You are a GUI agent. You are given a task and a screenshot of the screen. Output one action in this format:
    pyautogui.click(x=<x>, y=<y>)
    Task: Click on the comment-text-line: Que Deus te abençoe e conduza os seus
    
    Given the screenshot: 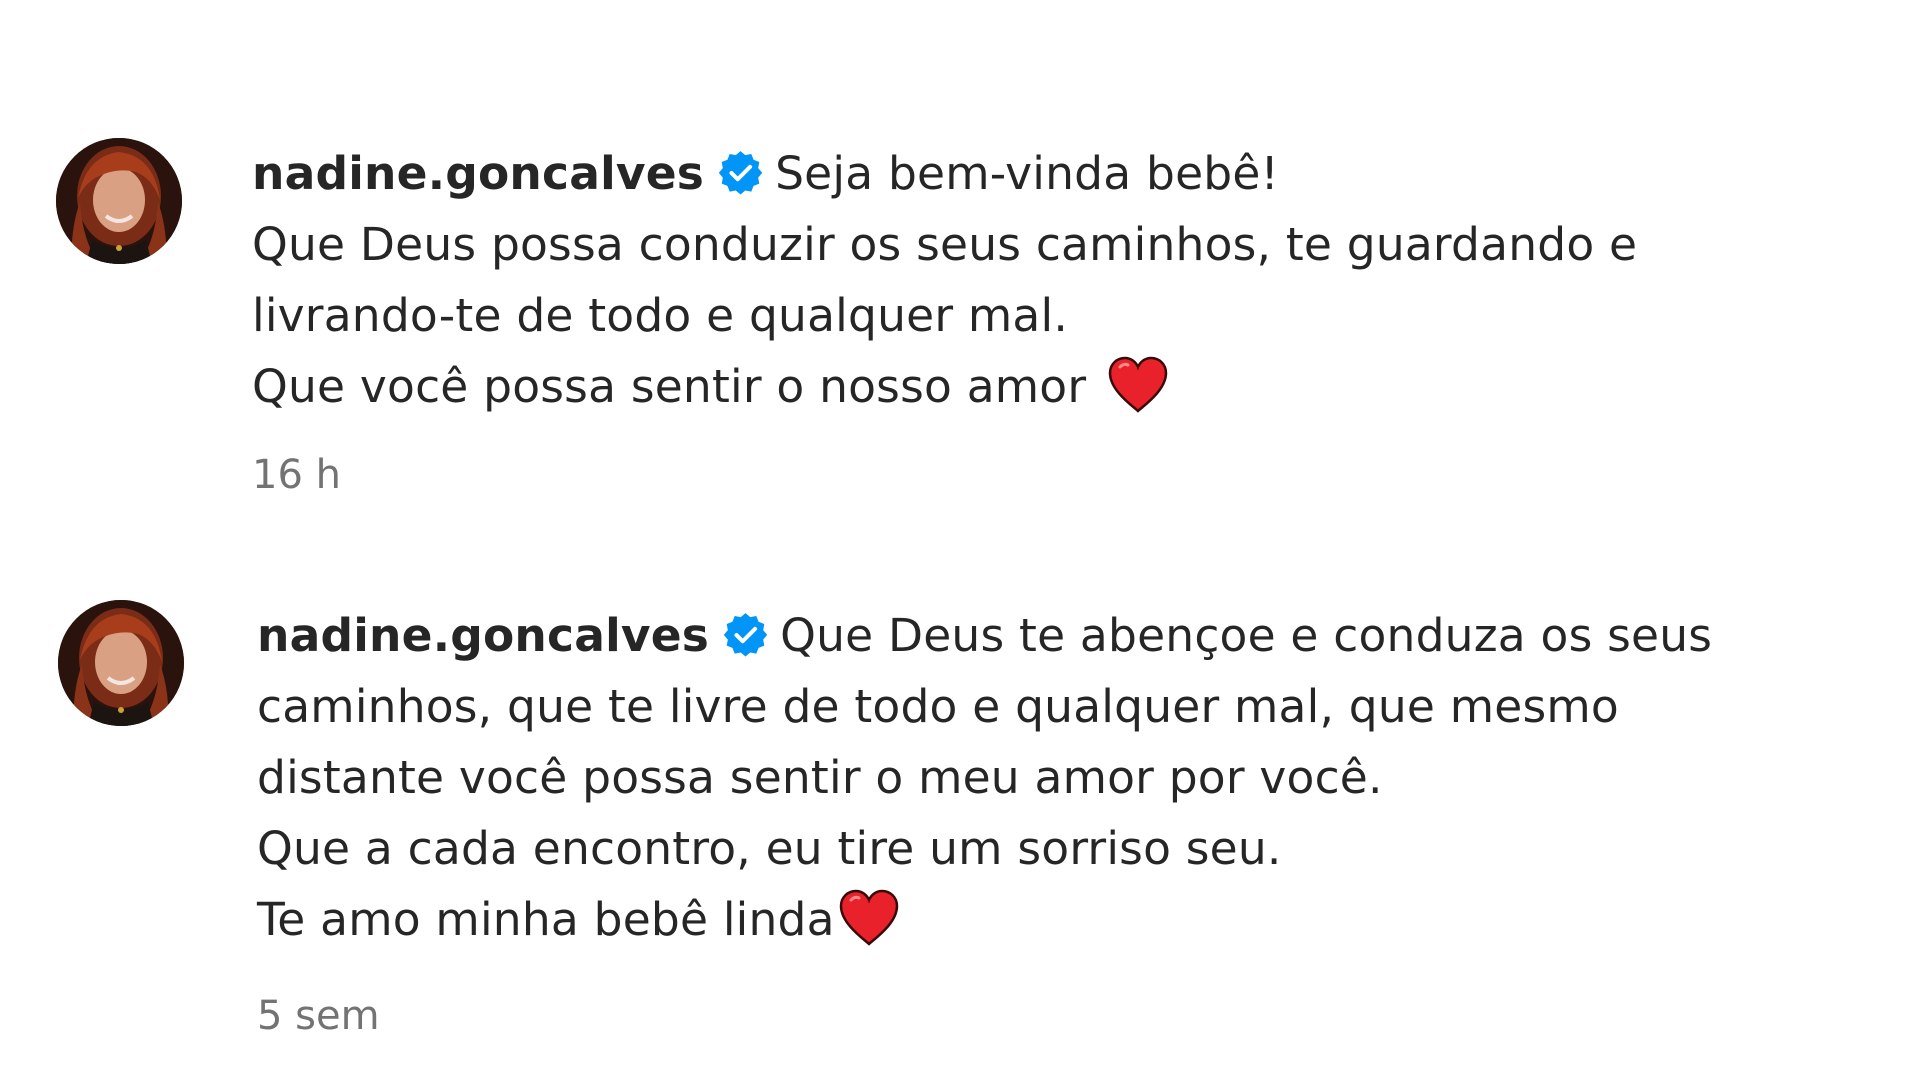 What is the action you would take?
    pyautogui.click(x=1246, y=635)
    